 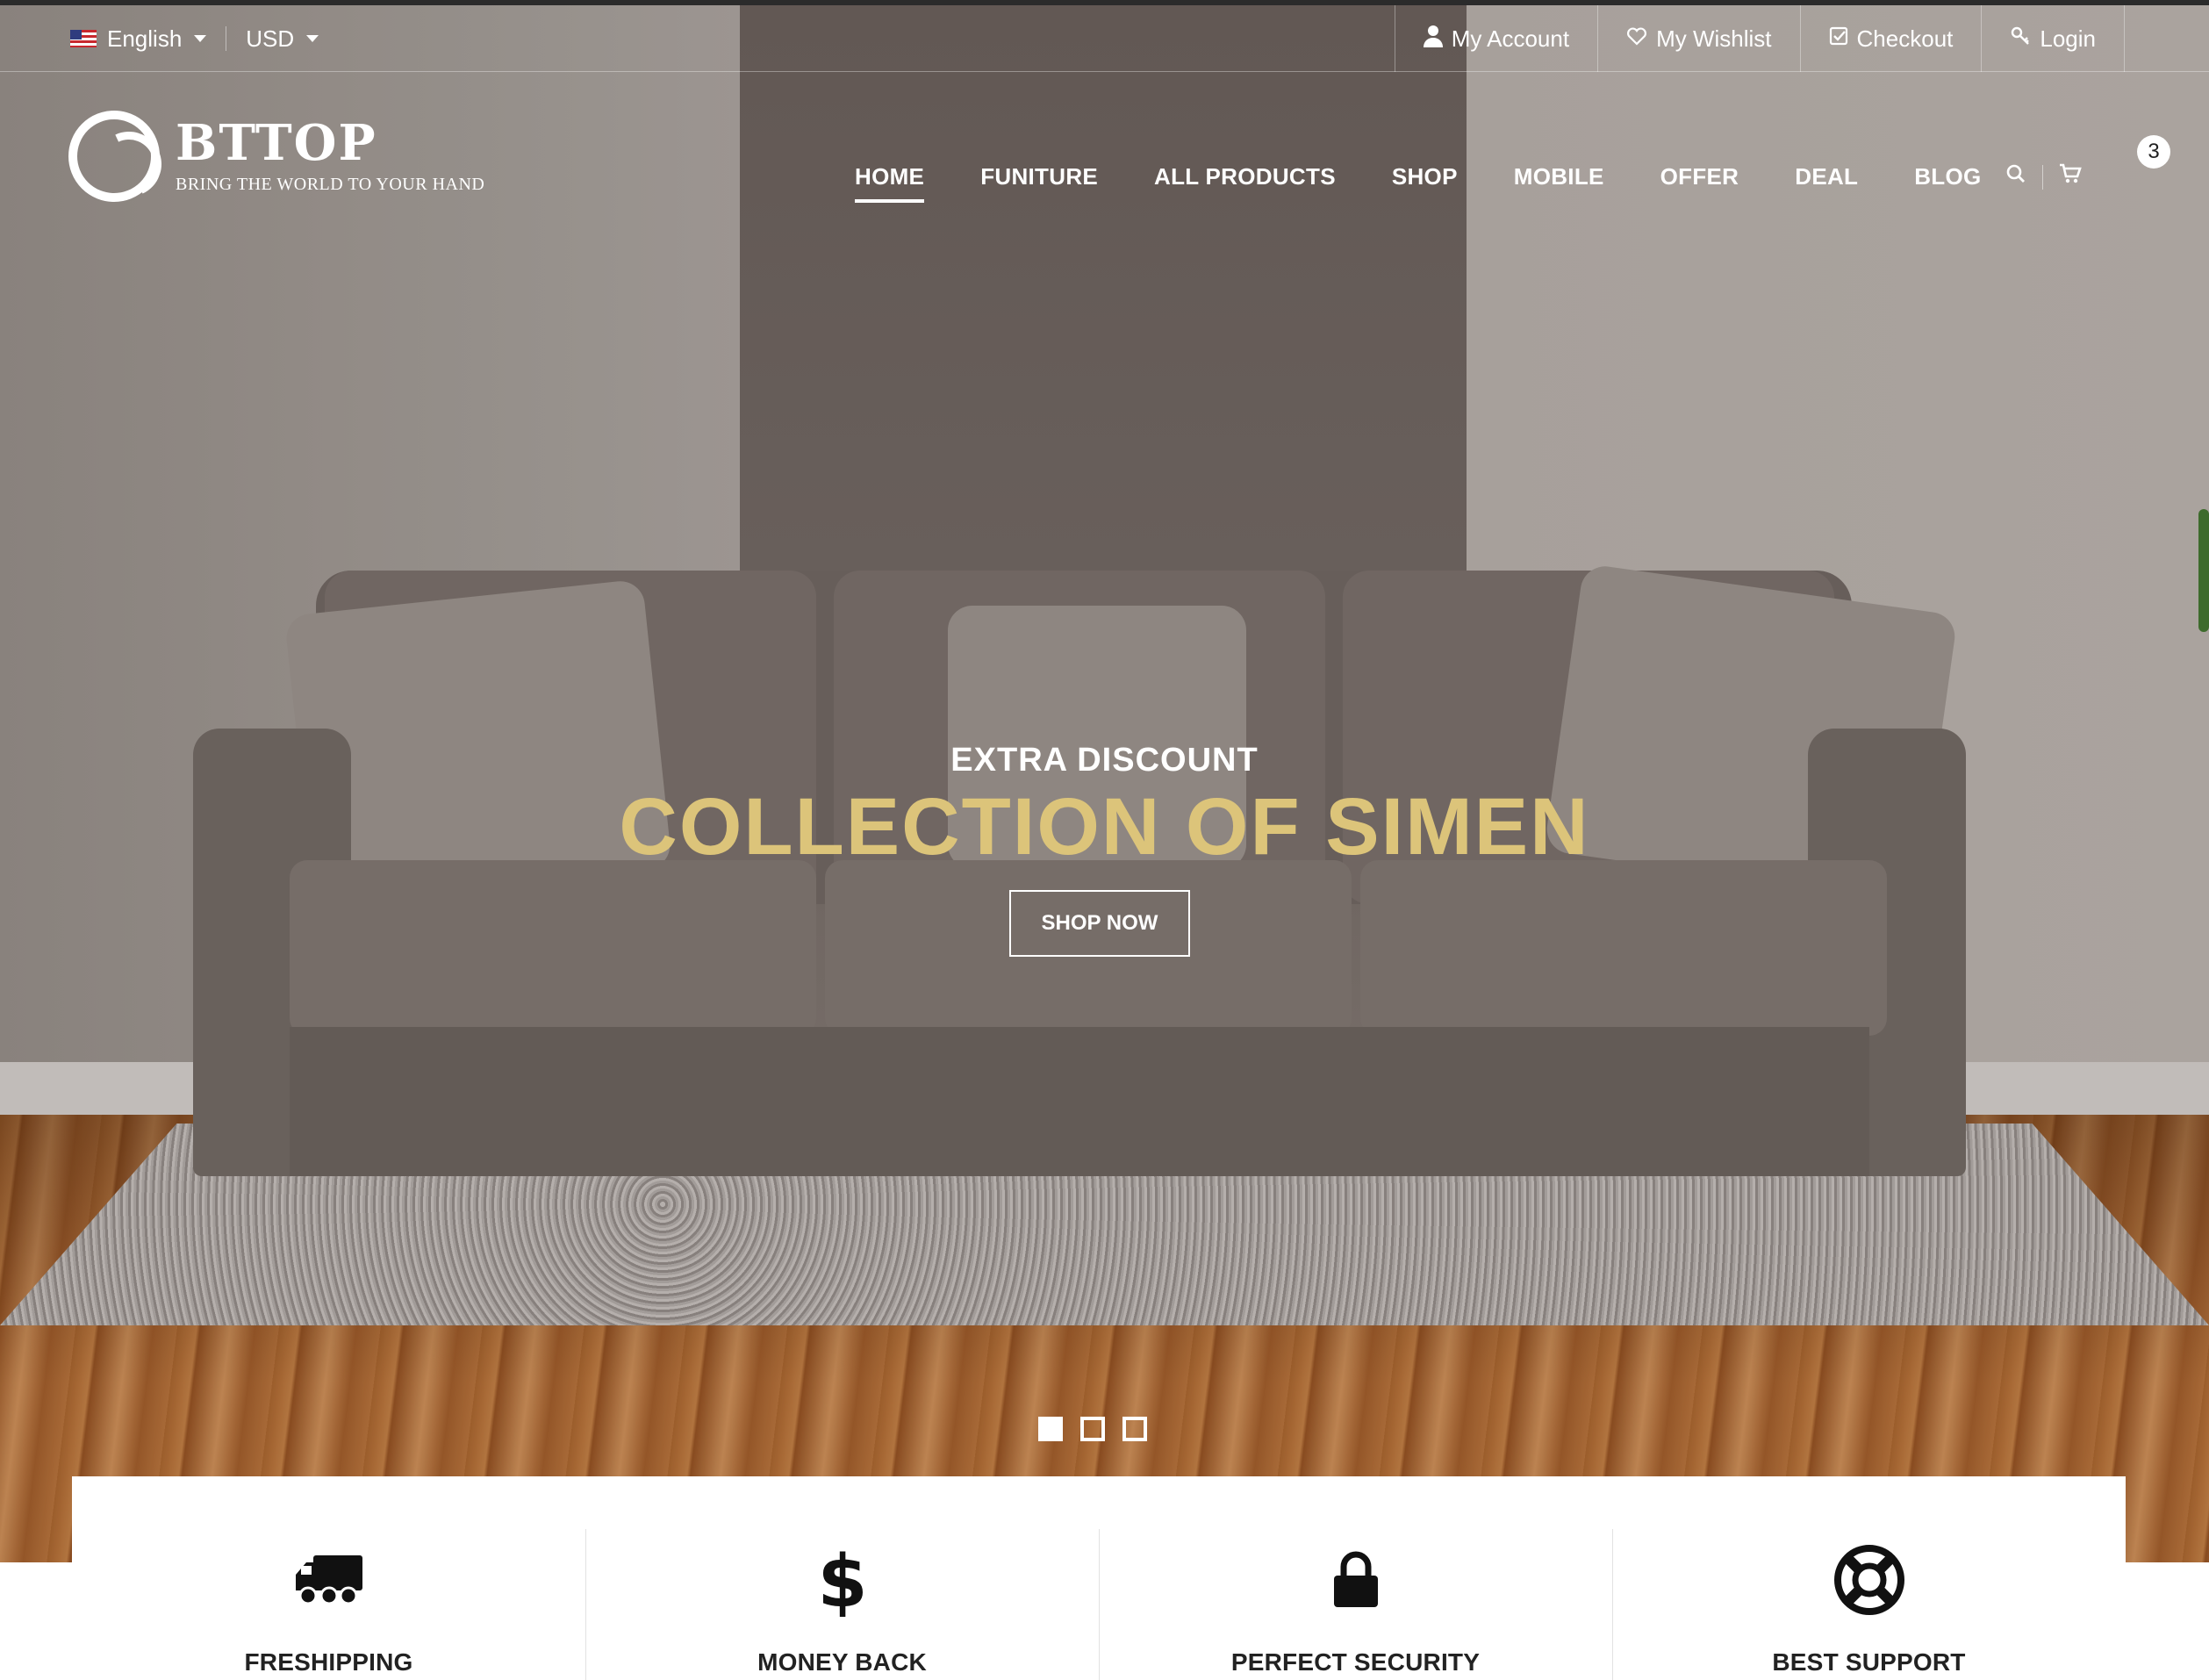 What do you see at coordinates (1948, 183) in the screenshot?
I see `nav-blog: BLOG` at bounding box center [1948, 183].